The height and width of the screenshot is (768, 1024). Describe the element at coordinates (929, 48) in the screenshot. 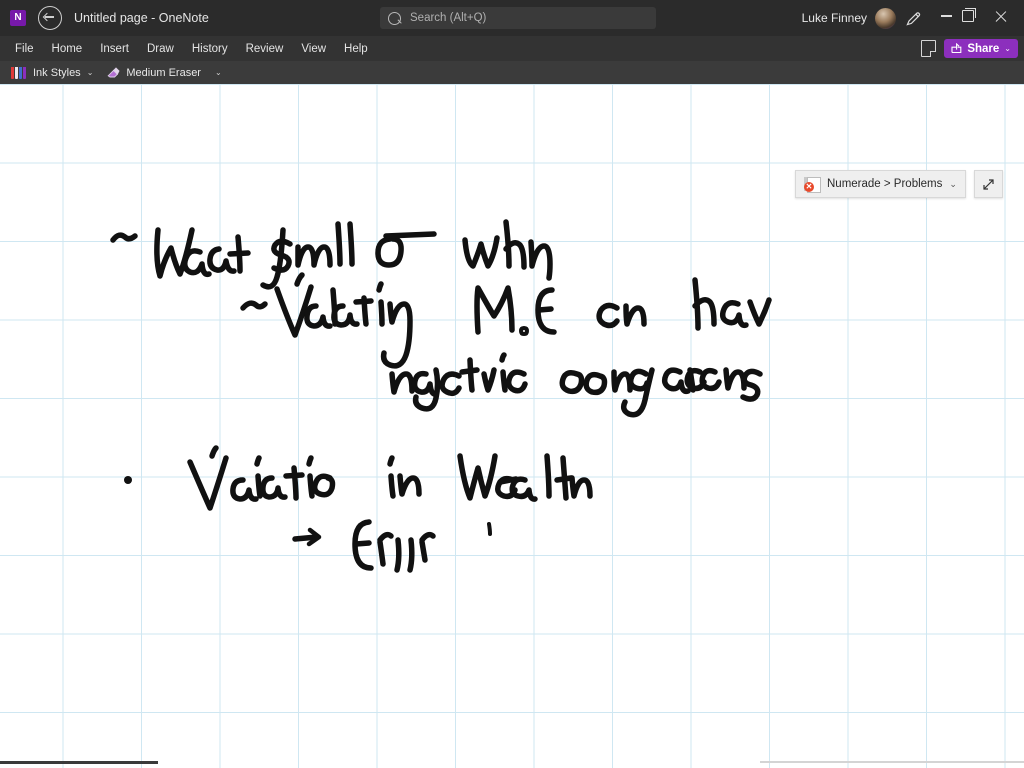

I see `page-note-icon` at that location.